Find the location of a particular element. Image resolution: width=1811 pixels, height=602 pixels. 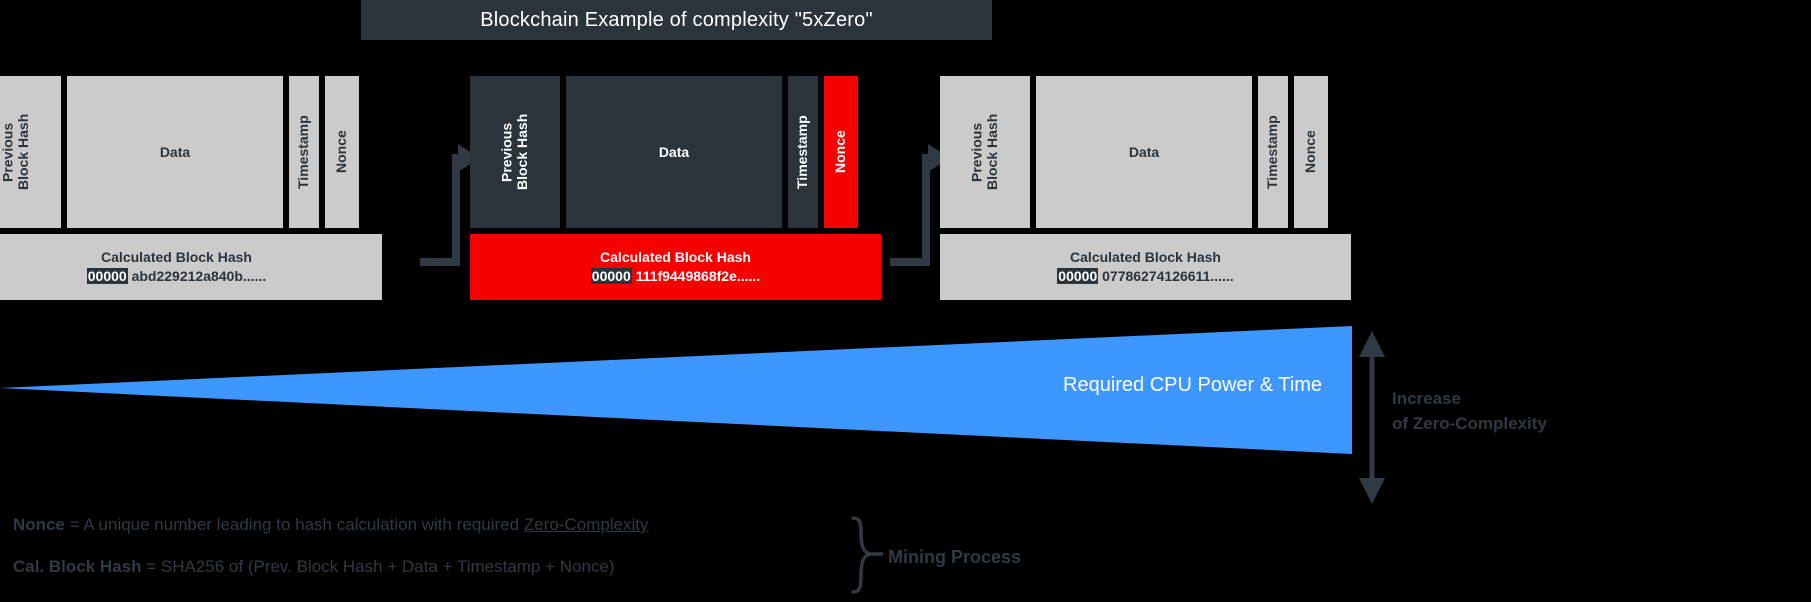

block-2-data-cell: Data is located at coordinates (674, 152).